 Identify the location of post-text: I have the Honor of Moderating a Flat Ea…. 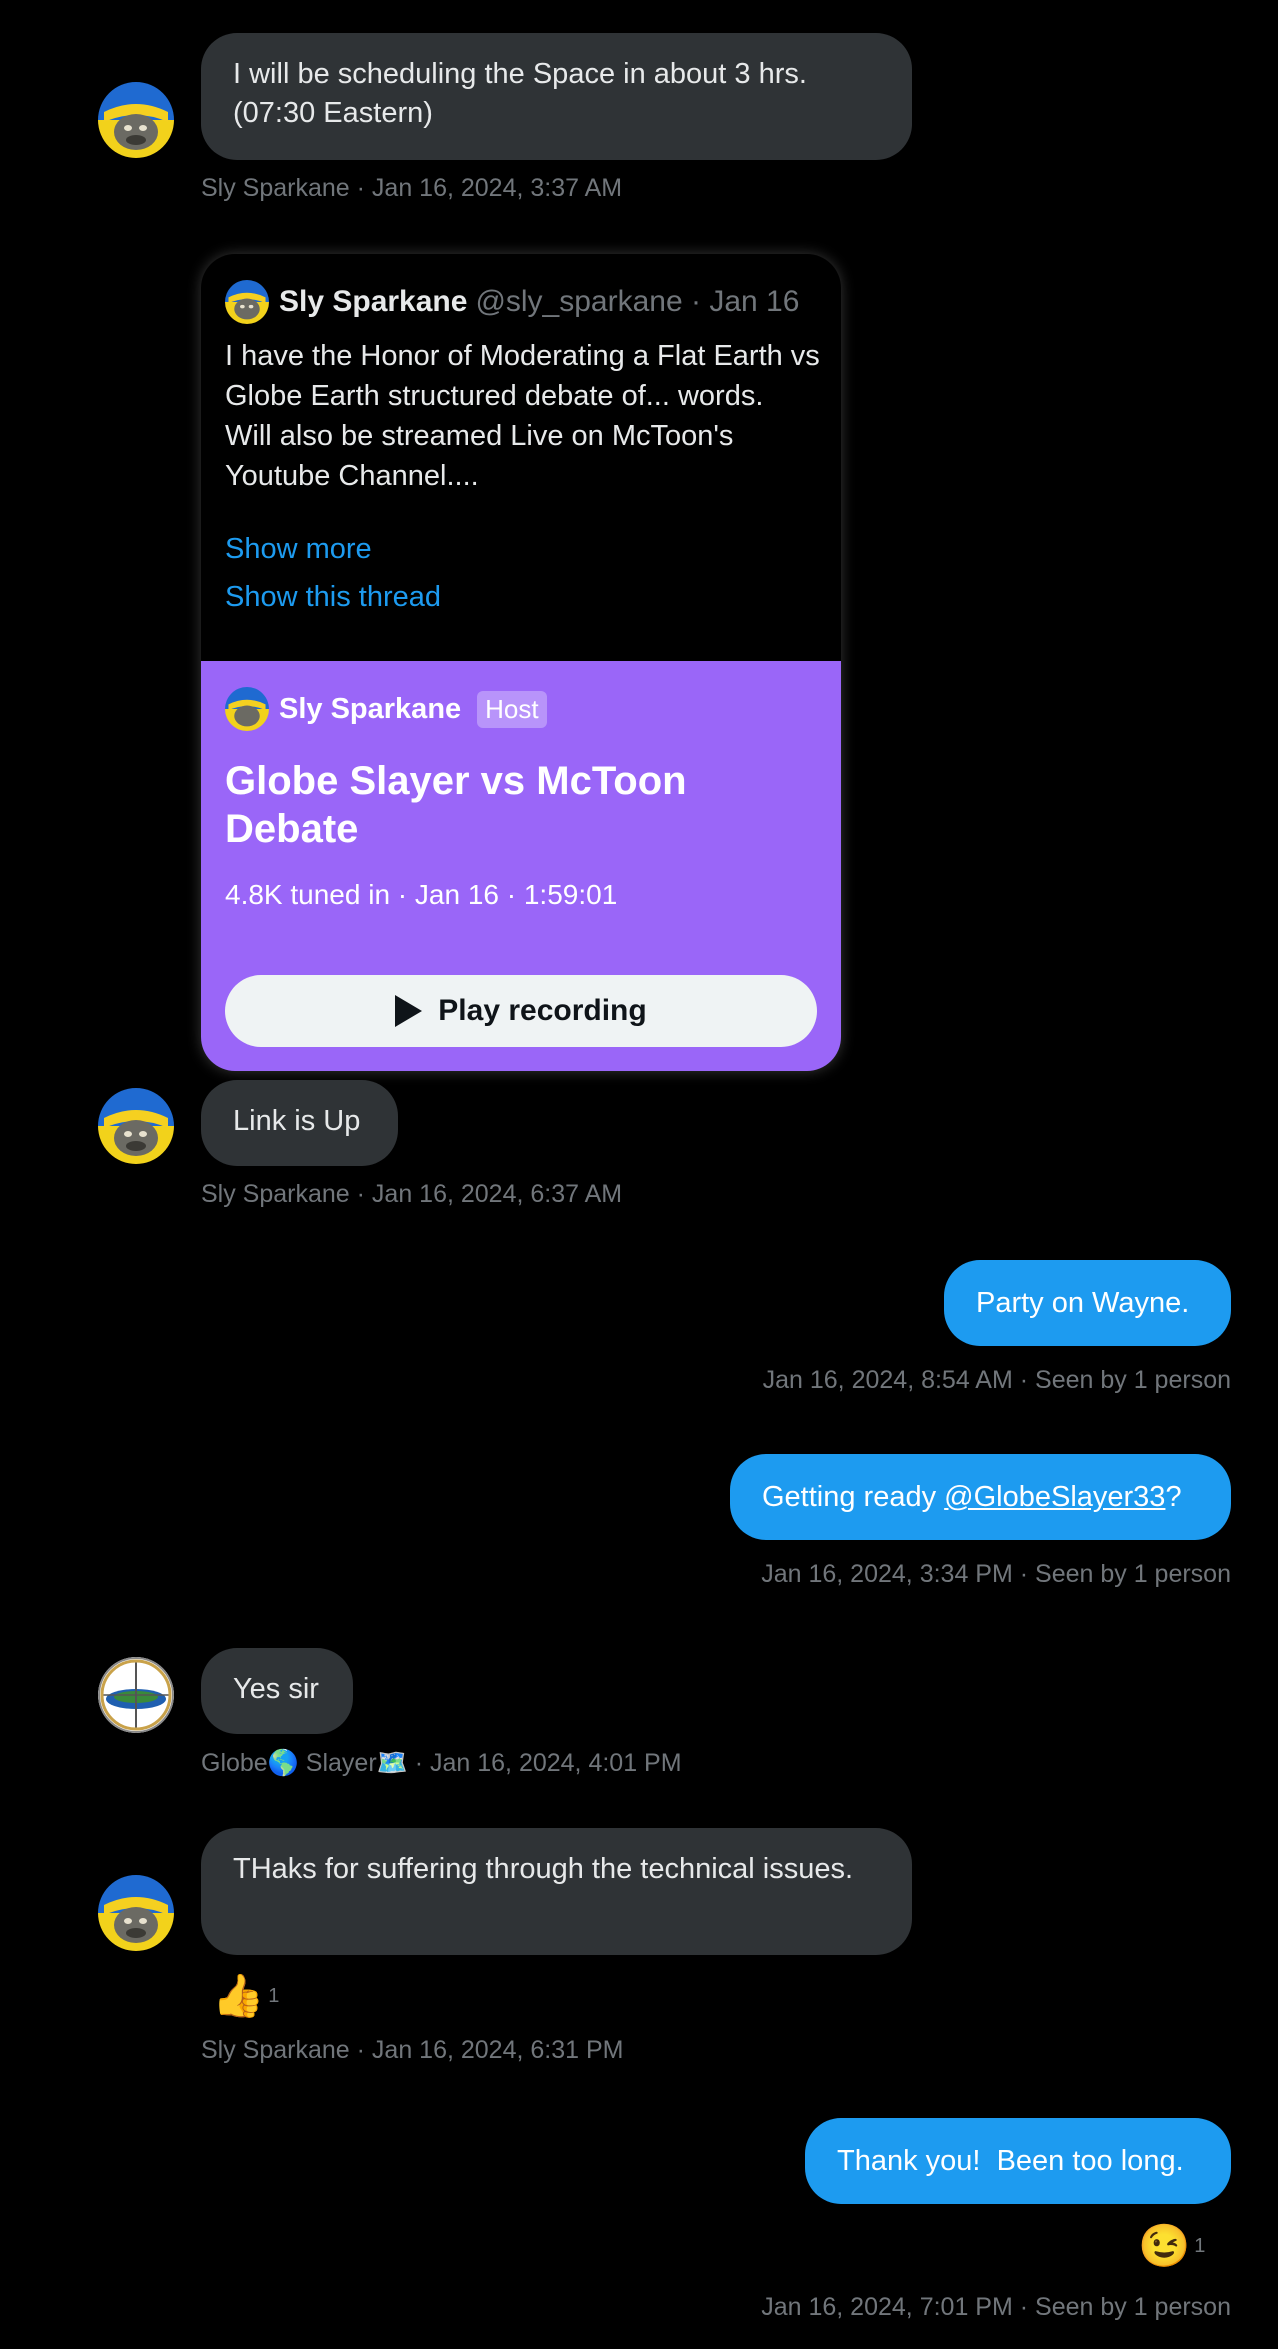
(522, 416).